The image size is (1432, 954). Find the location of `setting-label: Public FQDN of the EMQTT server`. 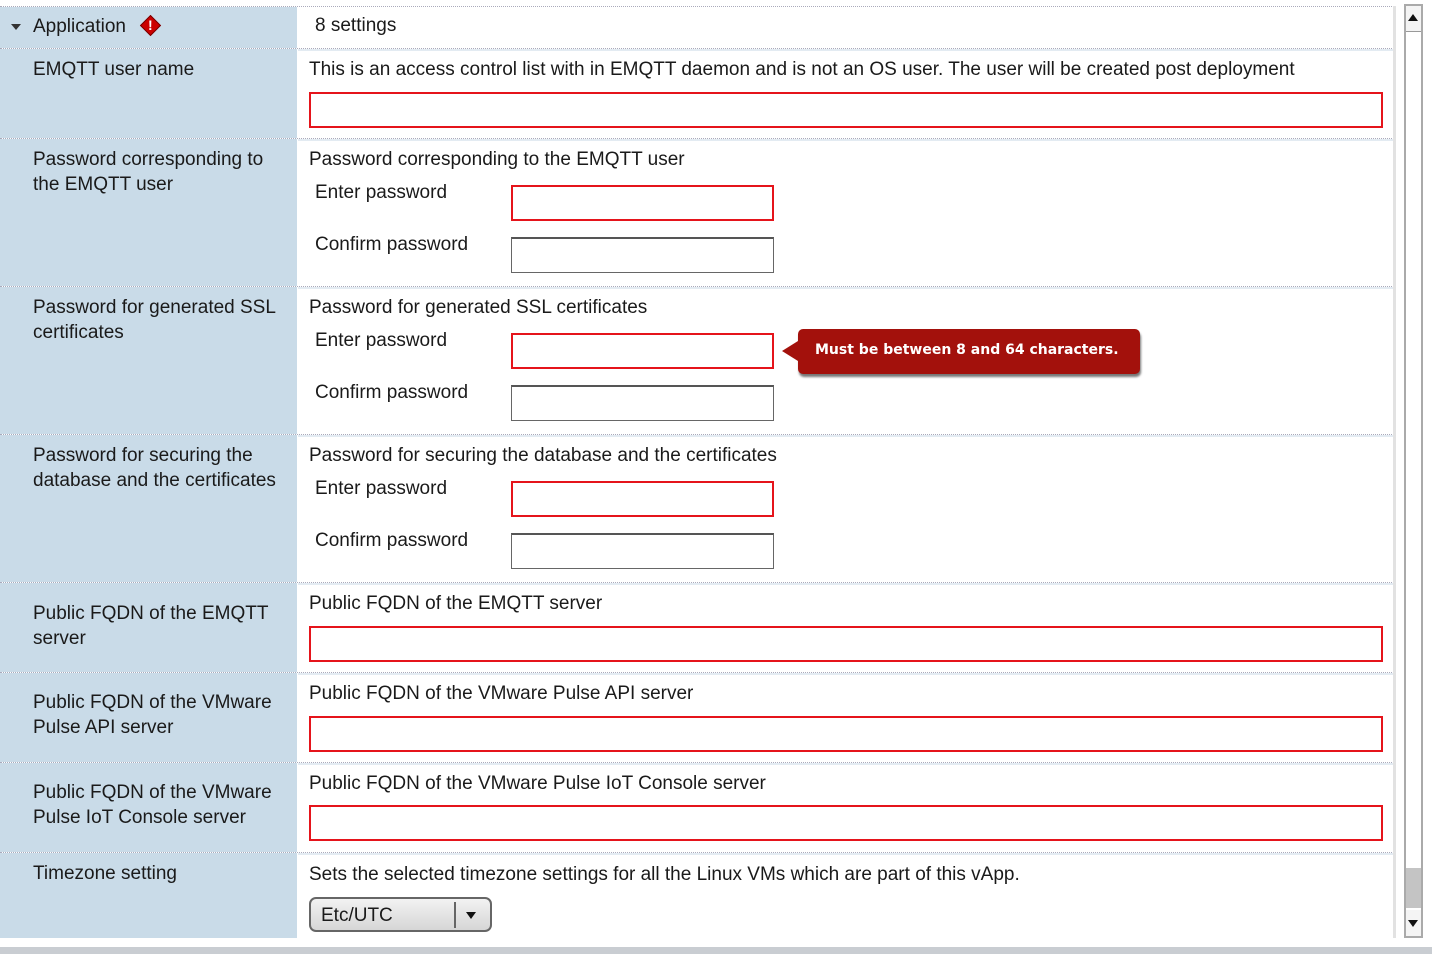

setting-label: Public FQDN of the EMQTT server is located at coordinates (151, 626).